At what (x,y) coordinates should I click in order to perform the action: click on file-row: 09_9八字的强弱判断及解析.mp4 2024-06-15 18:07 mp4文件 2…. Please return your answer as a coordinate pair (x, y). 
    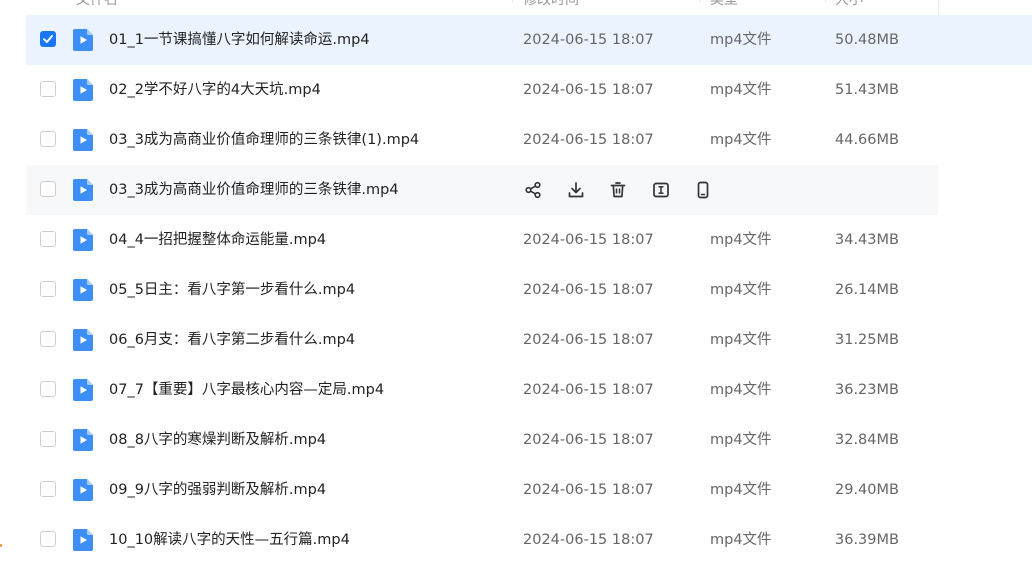
    Looking at the image, I should click on (529, 490).